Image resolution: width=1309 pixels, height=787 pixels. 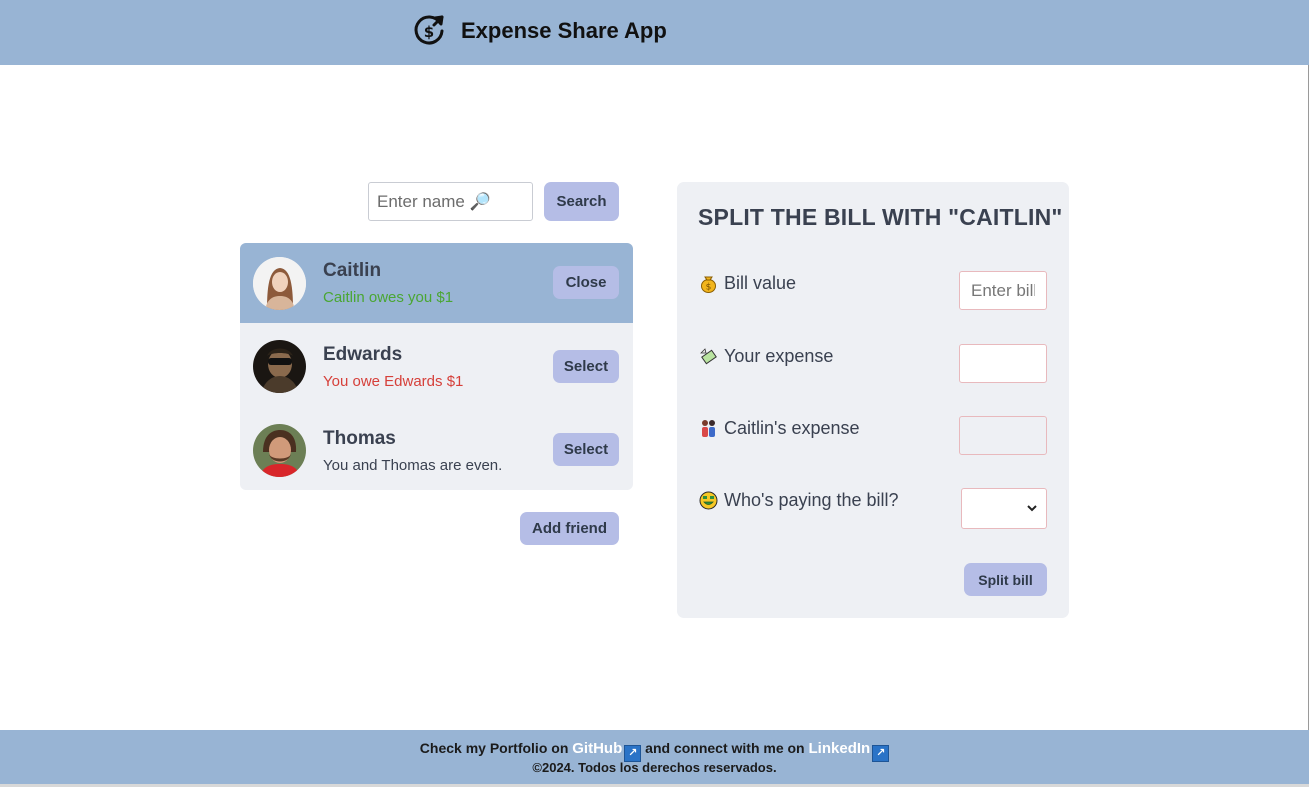 I want to click on your-expense-label: Your expense, so click(x=766, y=356).